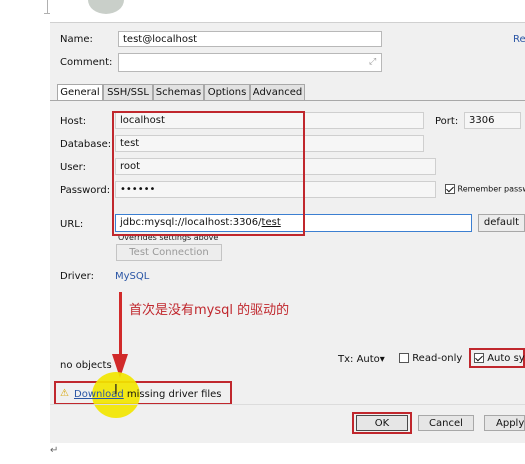 Image resolution: width=525 pixels, height=464 pixels. I want to click on autosync-checkbox-icon, so click(479, 358).